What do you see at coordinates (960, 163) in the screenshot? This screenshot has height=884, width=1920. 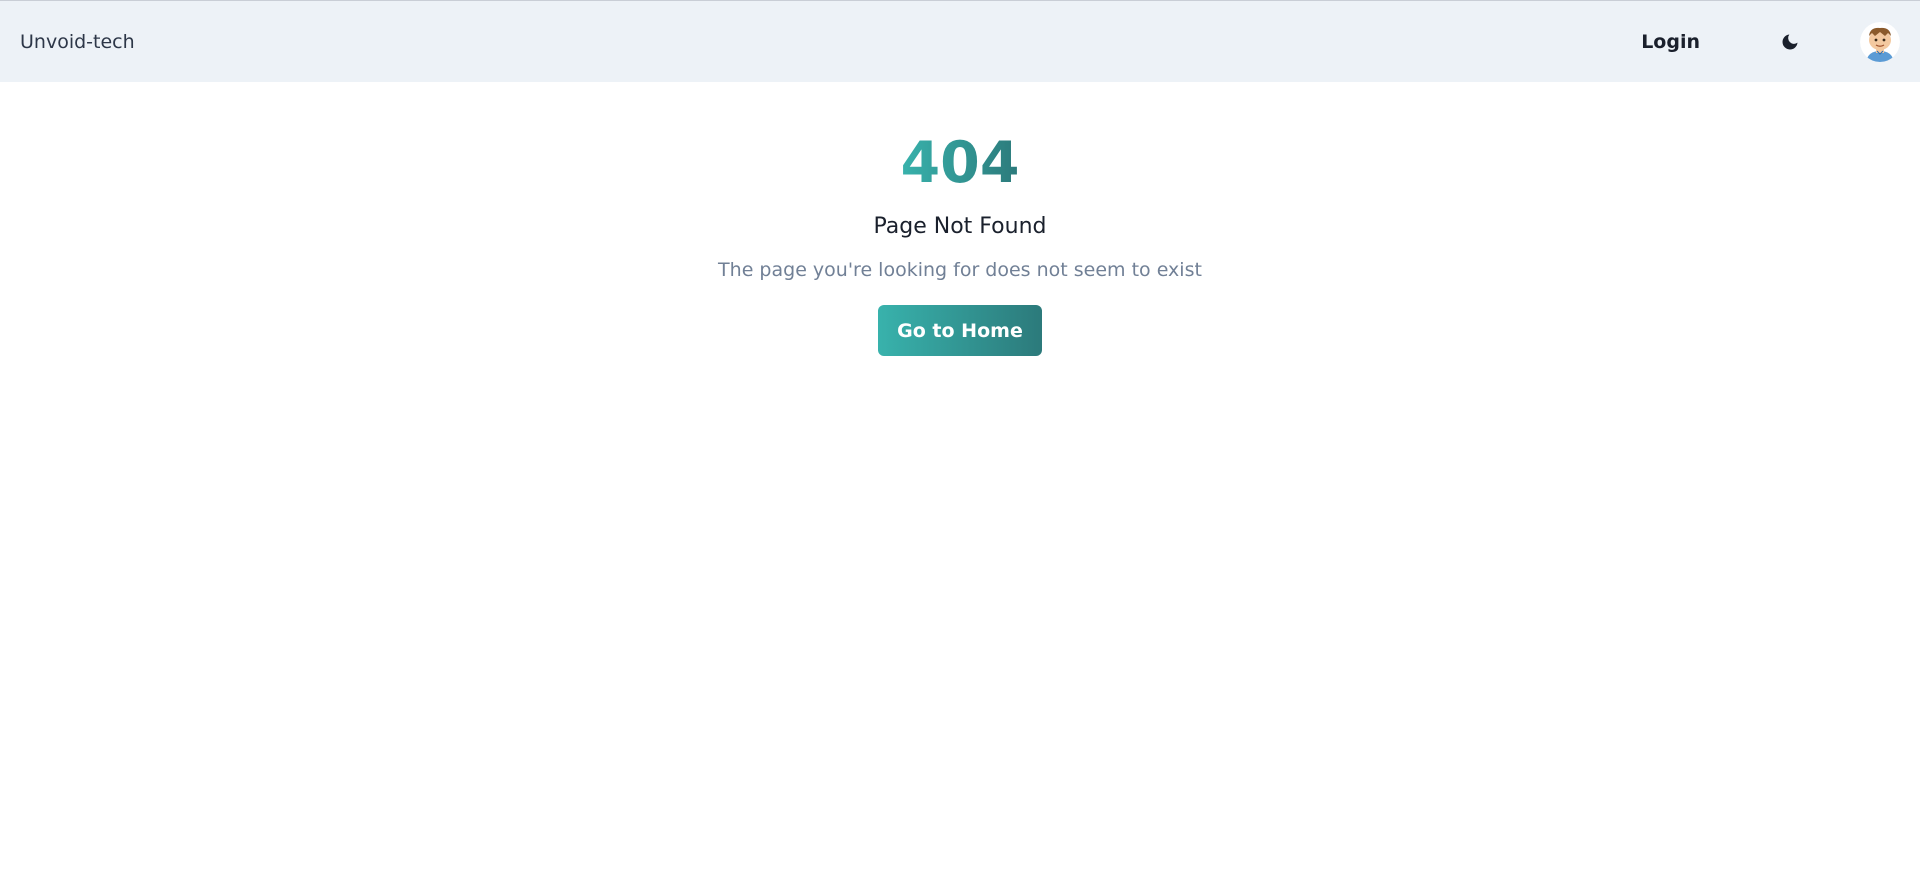 I see `error-code: 404` at bounding box center [960, 163].